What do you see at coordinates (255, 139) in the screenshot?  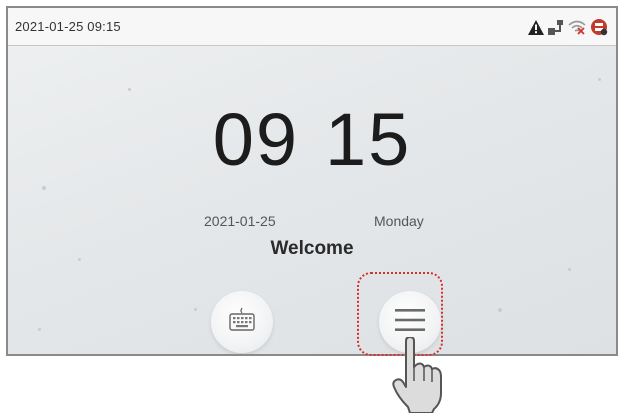 I see `clock-hours: 09` at bounding box center [255, 139].